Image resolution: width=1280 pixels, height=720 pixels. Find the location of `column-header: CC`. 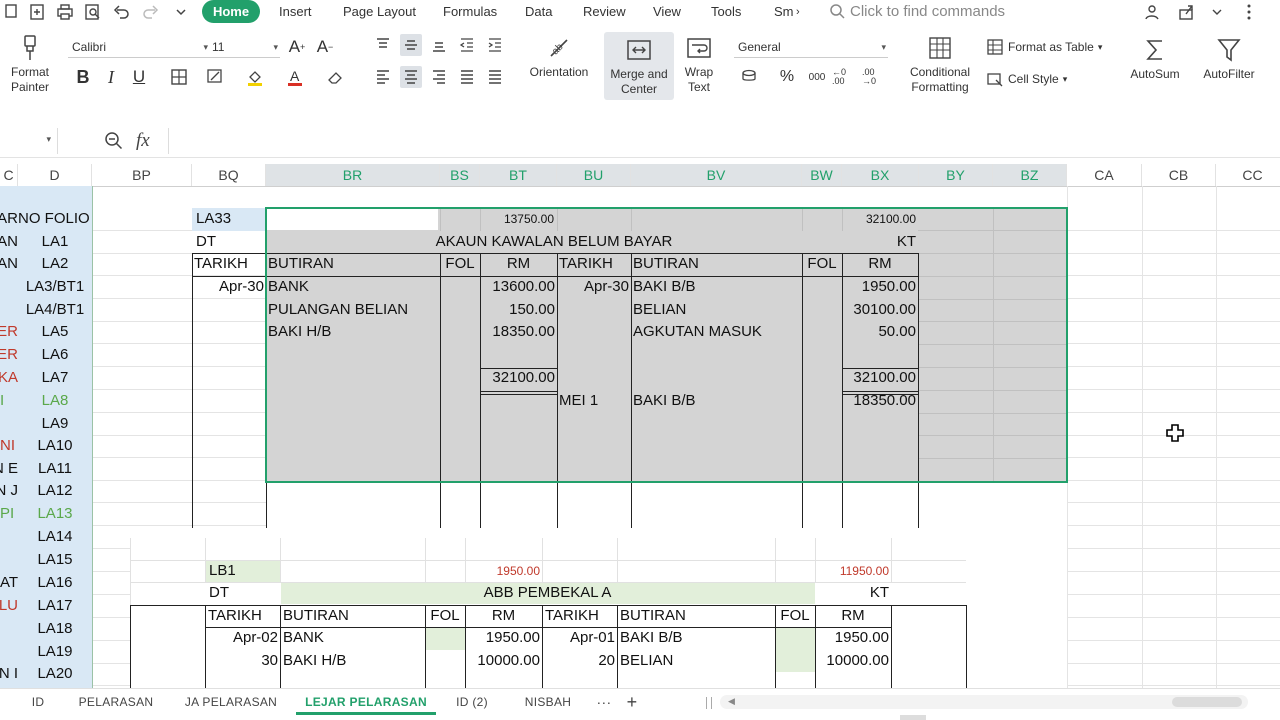

column-header: CC is located at coordinates (1248, 175).